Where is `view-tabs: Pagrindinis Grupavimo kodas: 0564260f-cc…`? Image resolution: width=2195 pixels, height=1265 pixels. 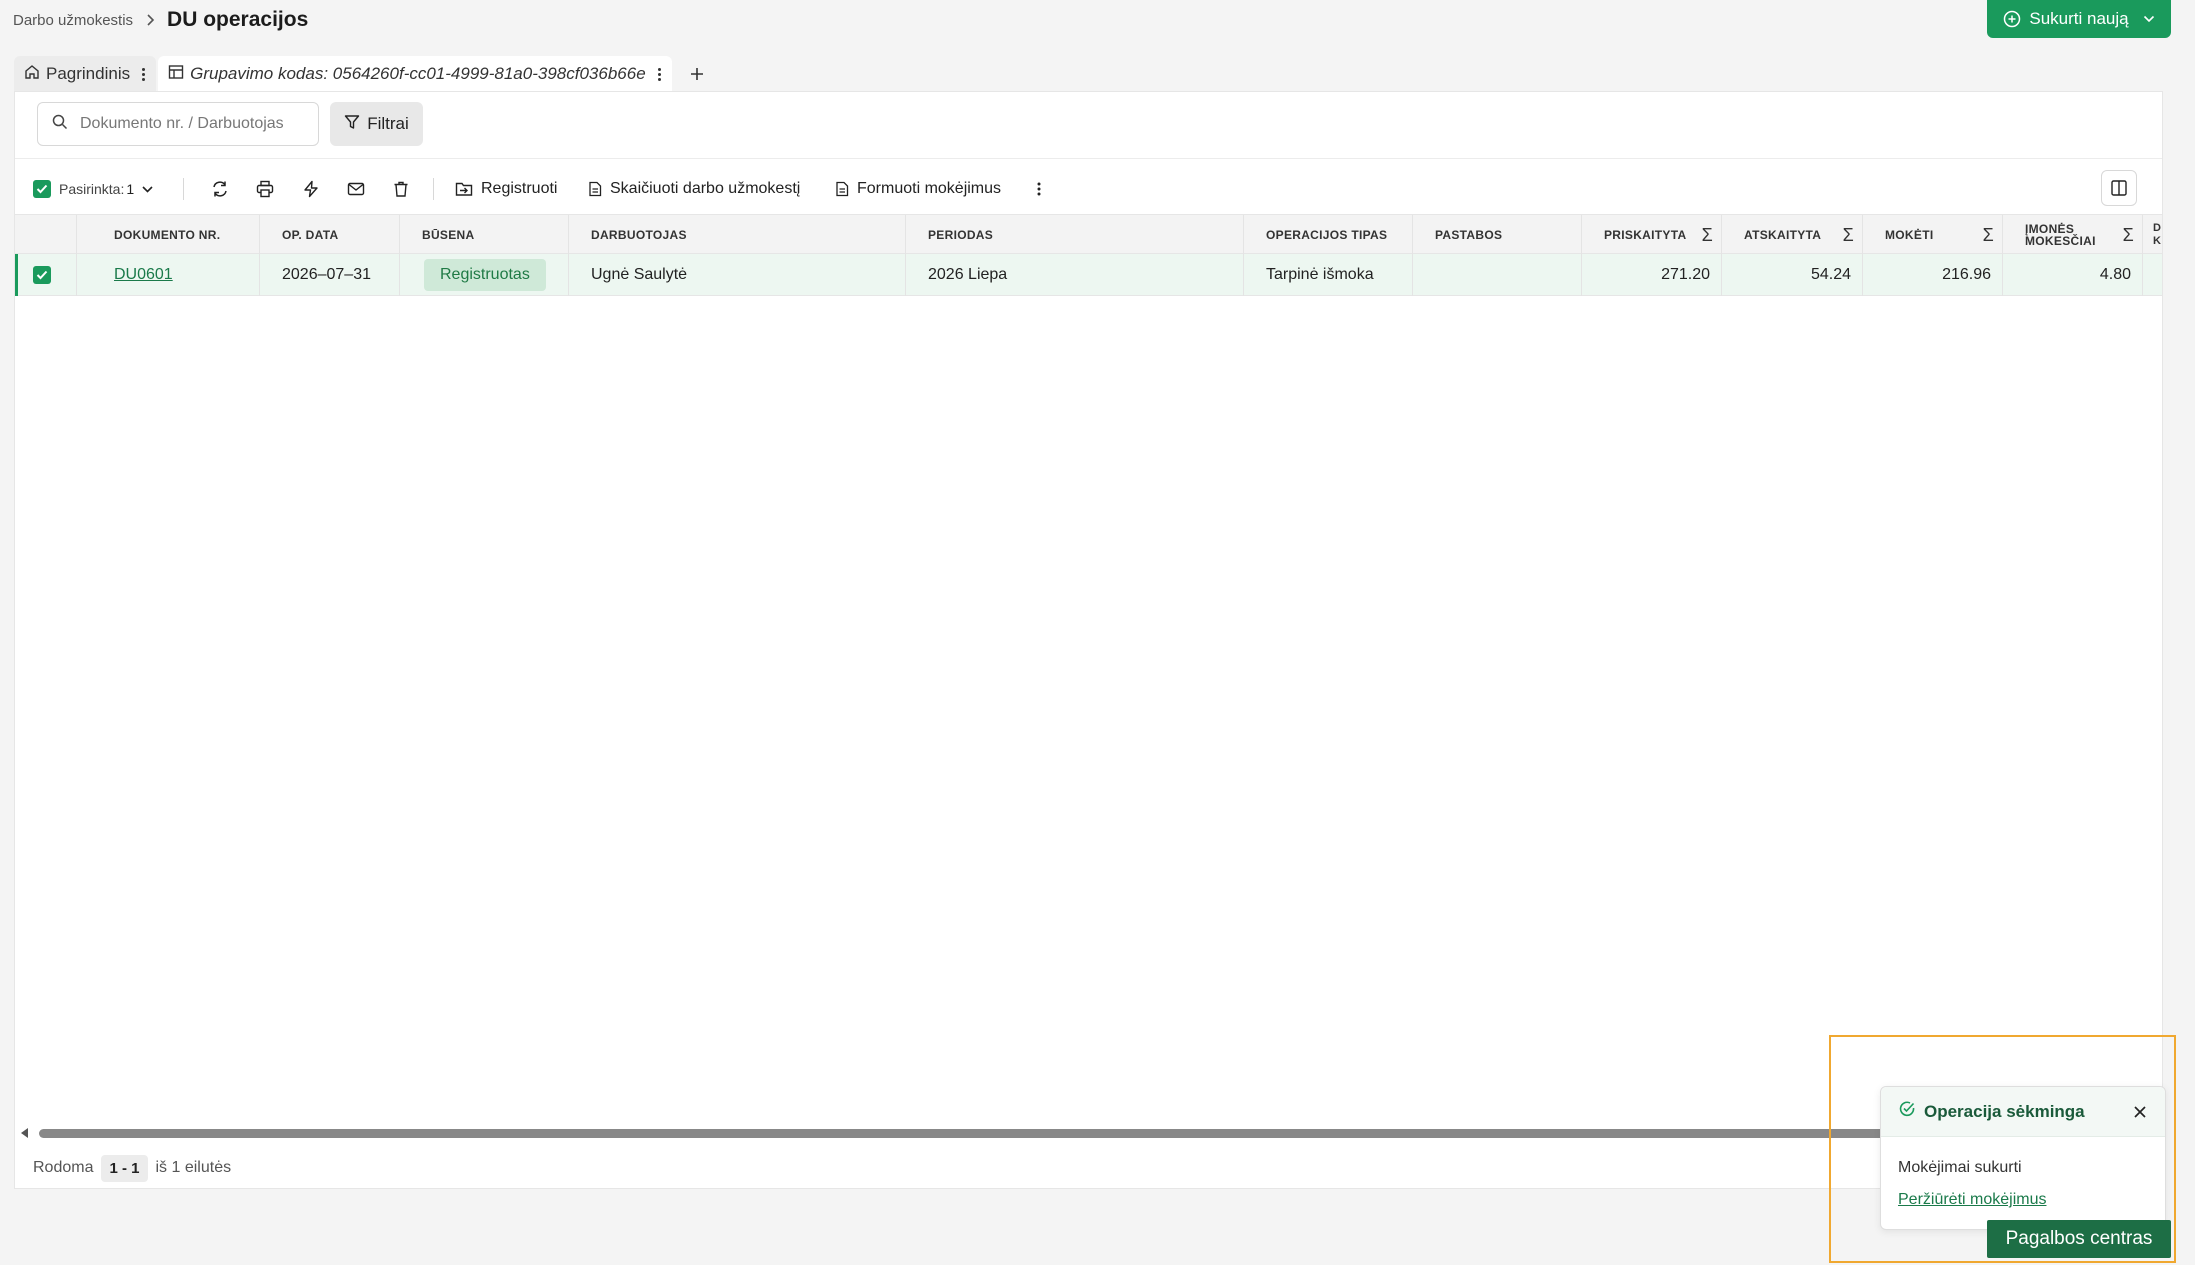
view-tabs: Pagrindinis Grupavimo kodas: 0564260f-cc… is located at coordinates (367, 74).